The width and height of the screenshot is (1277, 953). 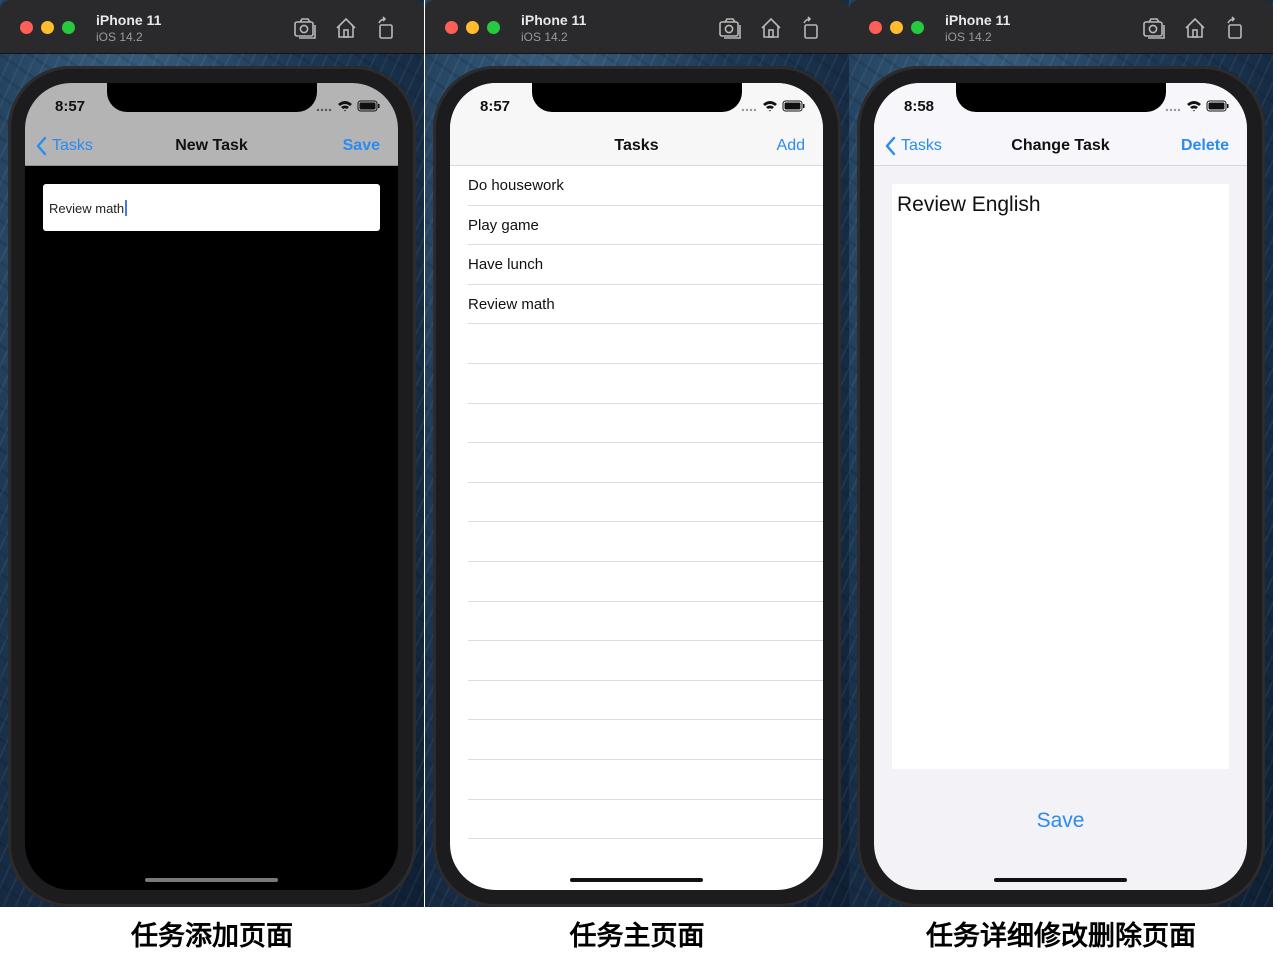 What do you see at coordinates (211, 207) in the screenshot?
I see `task-name-input: Review math` at bounding box center [211, 207].